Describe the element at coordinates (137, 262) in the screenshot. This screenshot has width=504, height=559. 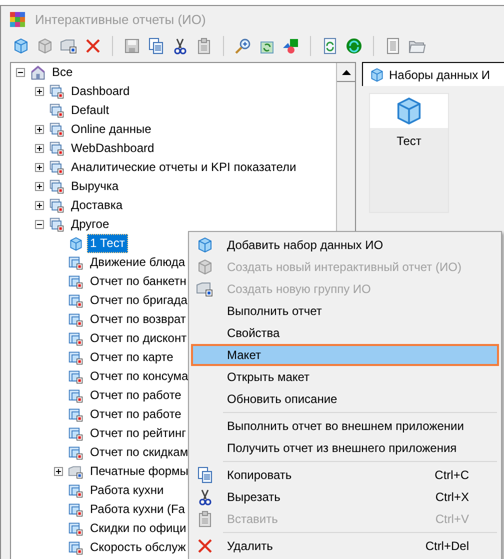
I see `tree-item: Движение блюда` at that location.